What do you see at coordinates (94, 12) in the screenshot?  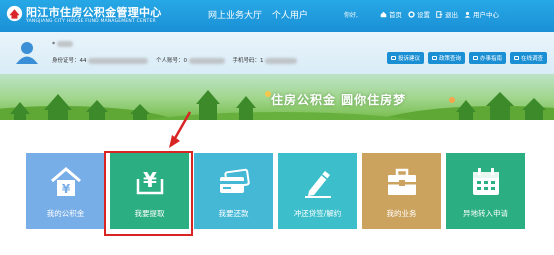 I see `brand-title: 阳江市住房公积金管理中心` at bounding box center [94, 12].